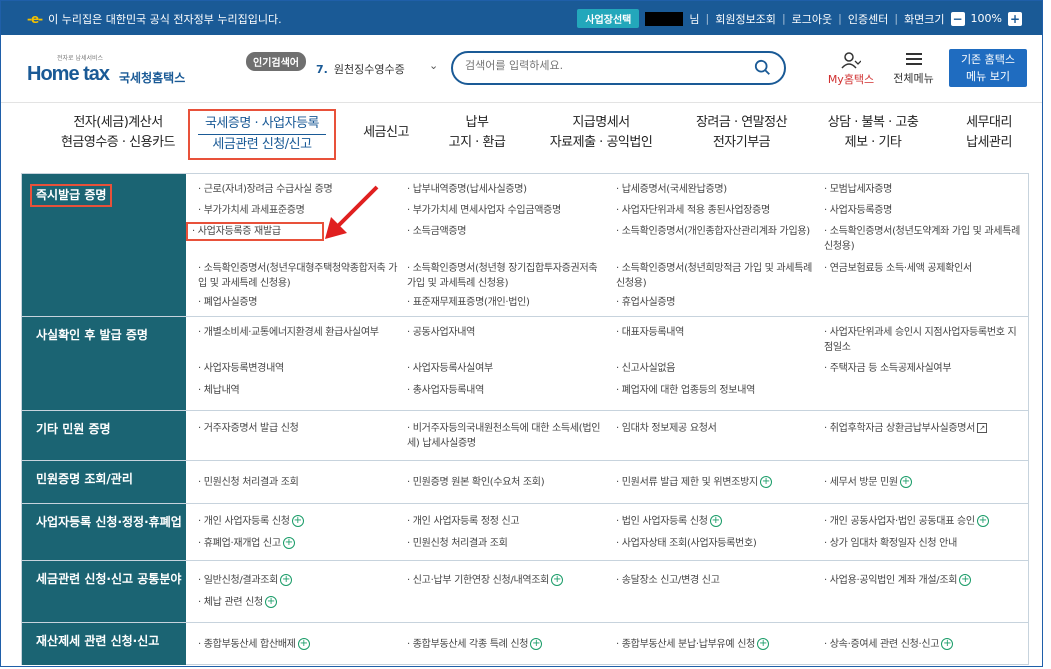 The width and height of the screenshot is (1051, 669). I want to click on menu-link: 신고사실없음, so click(716, 368).